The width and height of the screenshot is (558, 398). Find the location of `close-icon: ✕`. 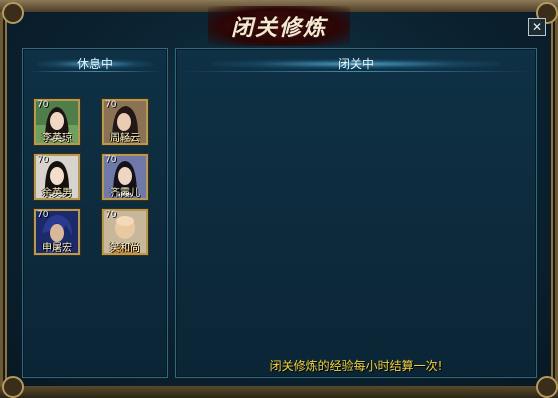

close-icon: ✕ is located at coordinates (537, 27).